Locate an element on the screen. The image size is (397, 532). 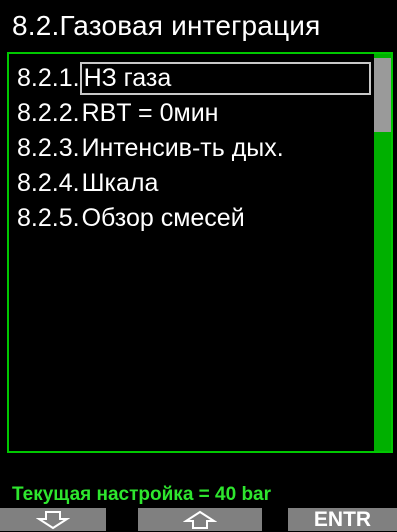
menu-item-scale: 8.2.4. Шкала is located at coordinates (194, 183).